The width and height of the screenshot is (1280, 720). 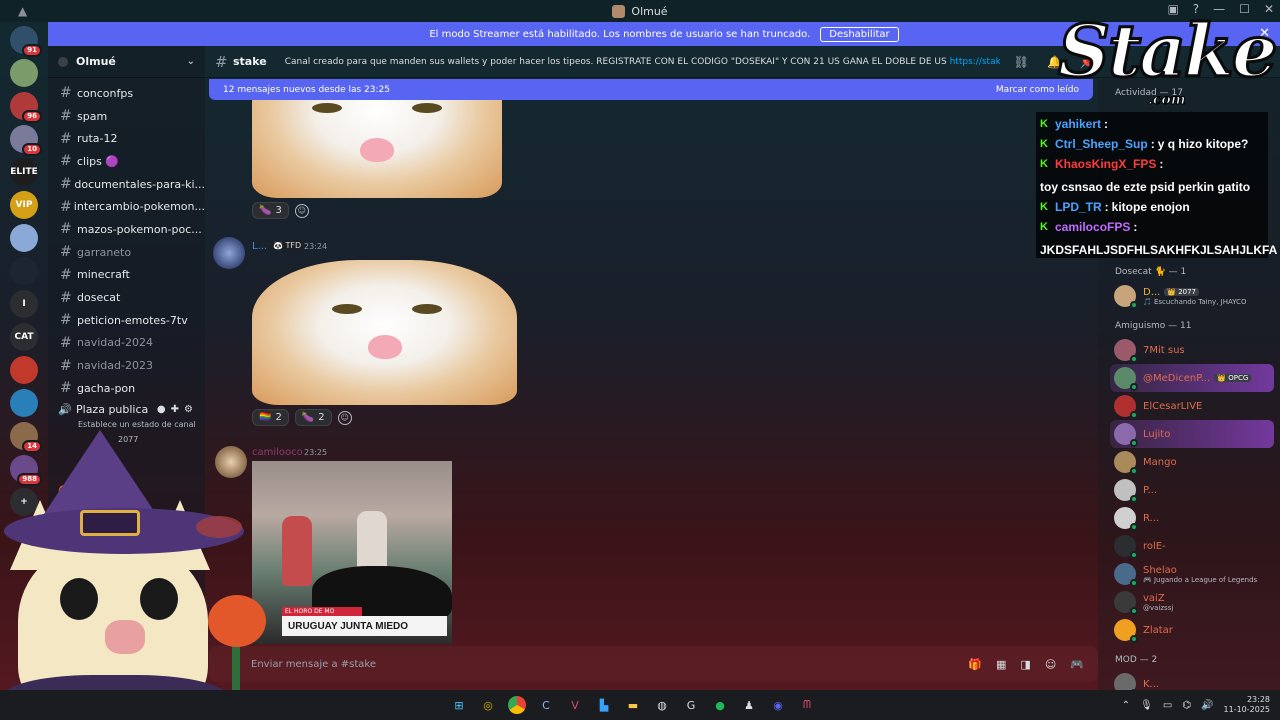 I want to click on member-item: Mango, so click(x=1189, y=462).